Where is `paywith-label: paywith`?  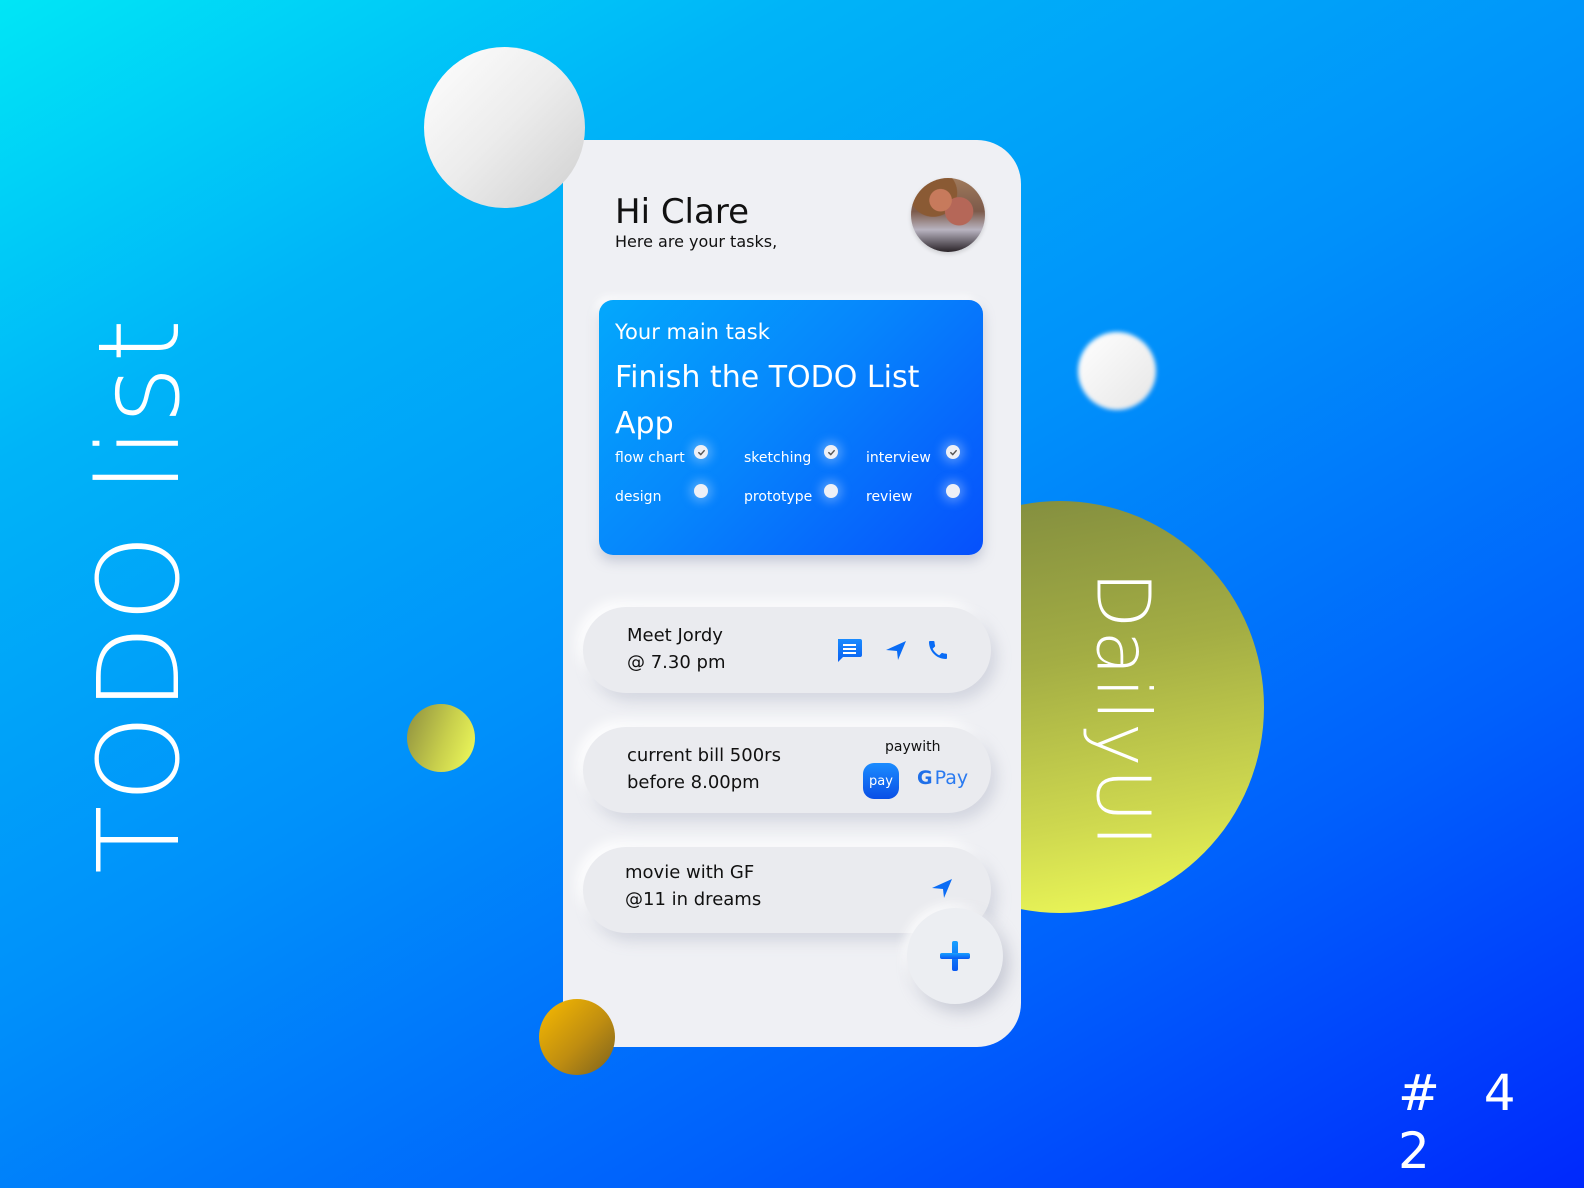 paywith-label: paywith is located at coordinates (913, 747).